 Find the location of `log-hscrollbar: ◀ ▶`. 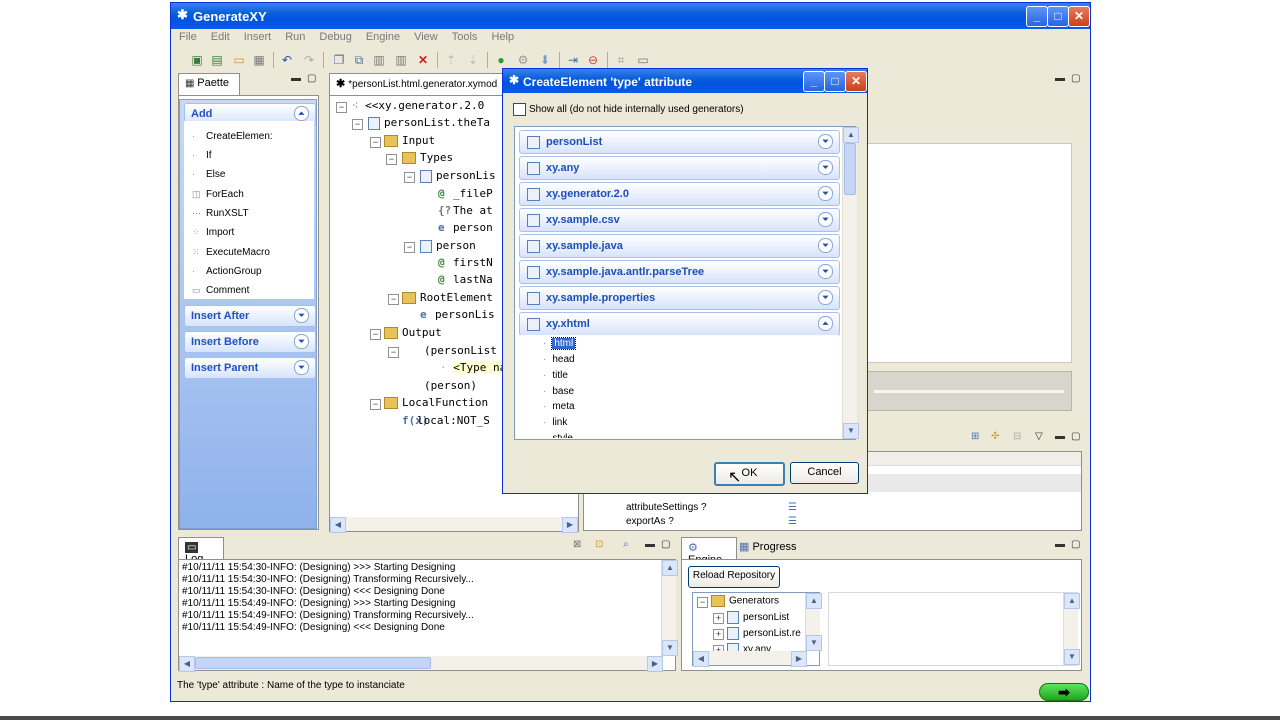

log-hscrollbar: ◀ ▶ is located at coordinates (421, 664).